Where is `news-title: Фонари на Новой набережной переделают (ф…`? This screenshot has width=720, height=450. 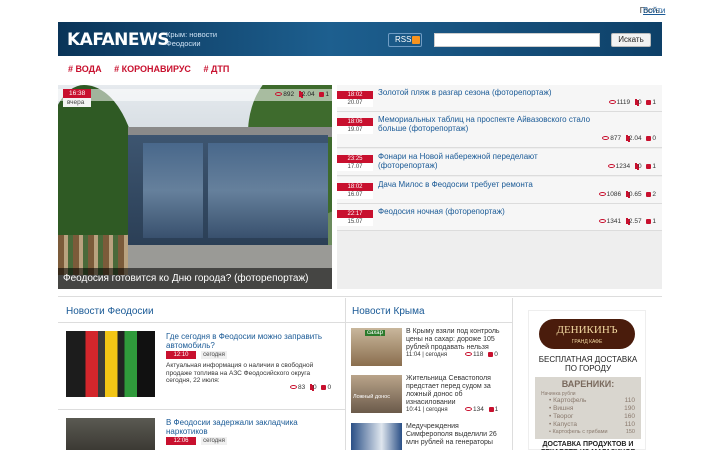 news-title: Фонари на Новой набережной переделают (ф… is located at coordinates (488, 161).